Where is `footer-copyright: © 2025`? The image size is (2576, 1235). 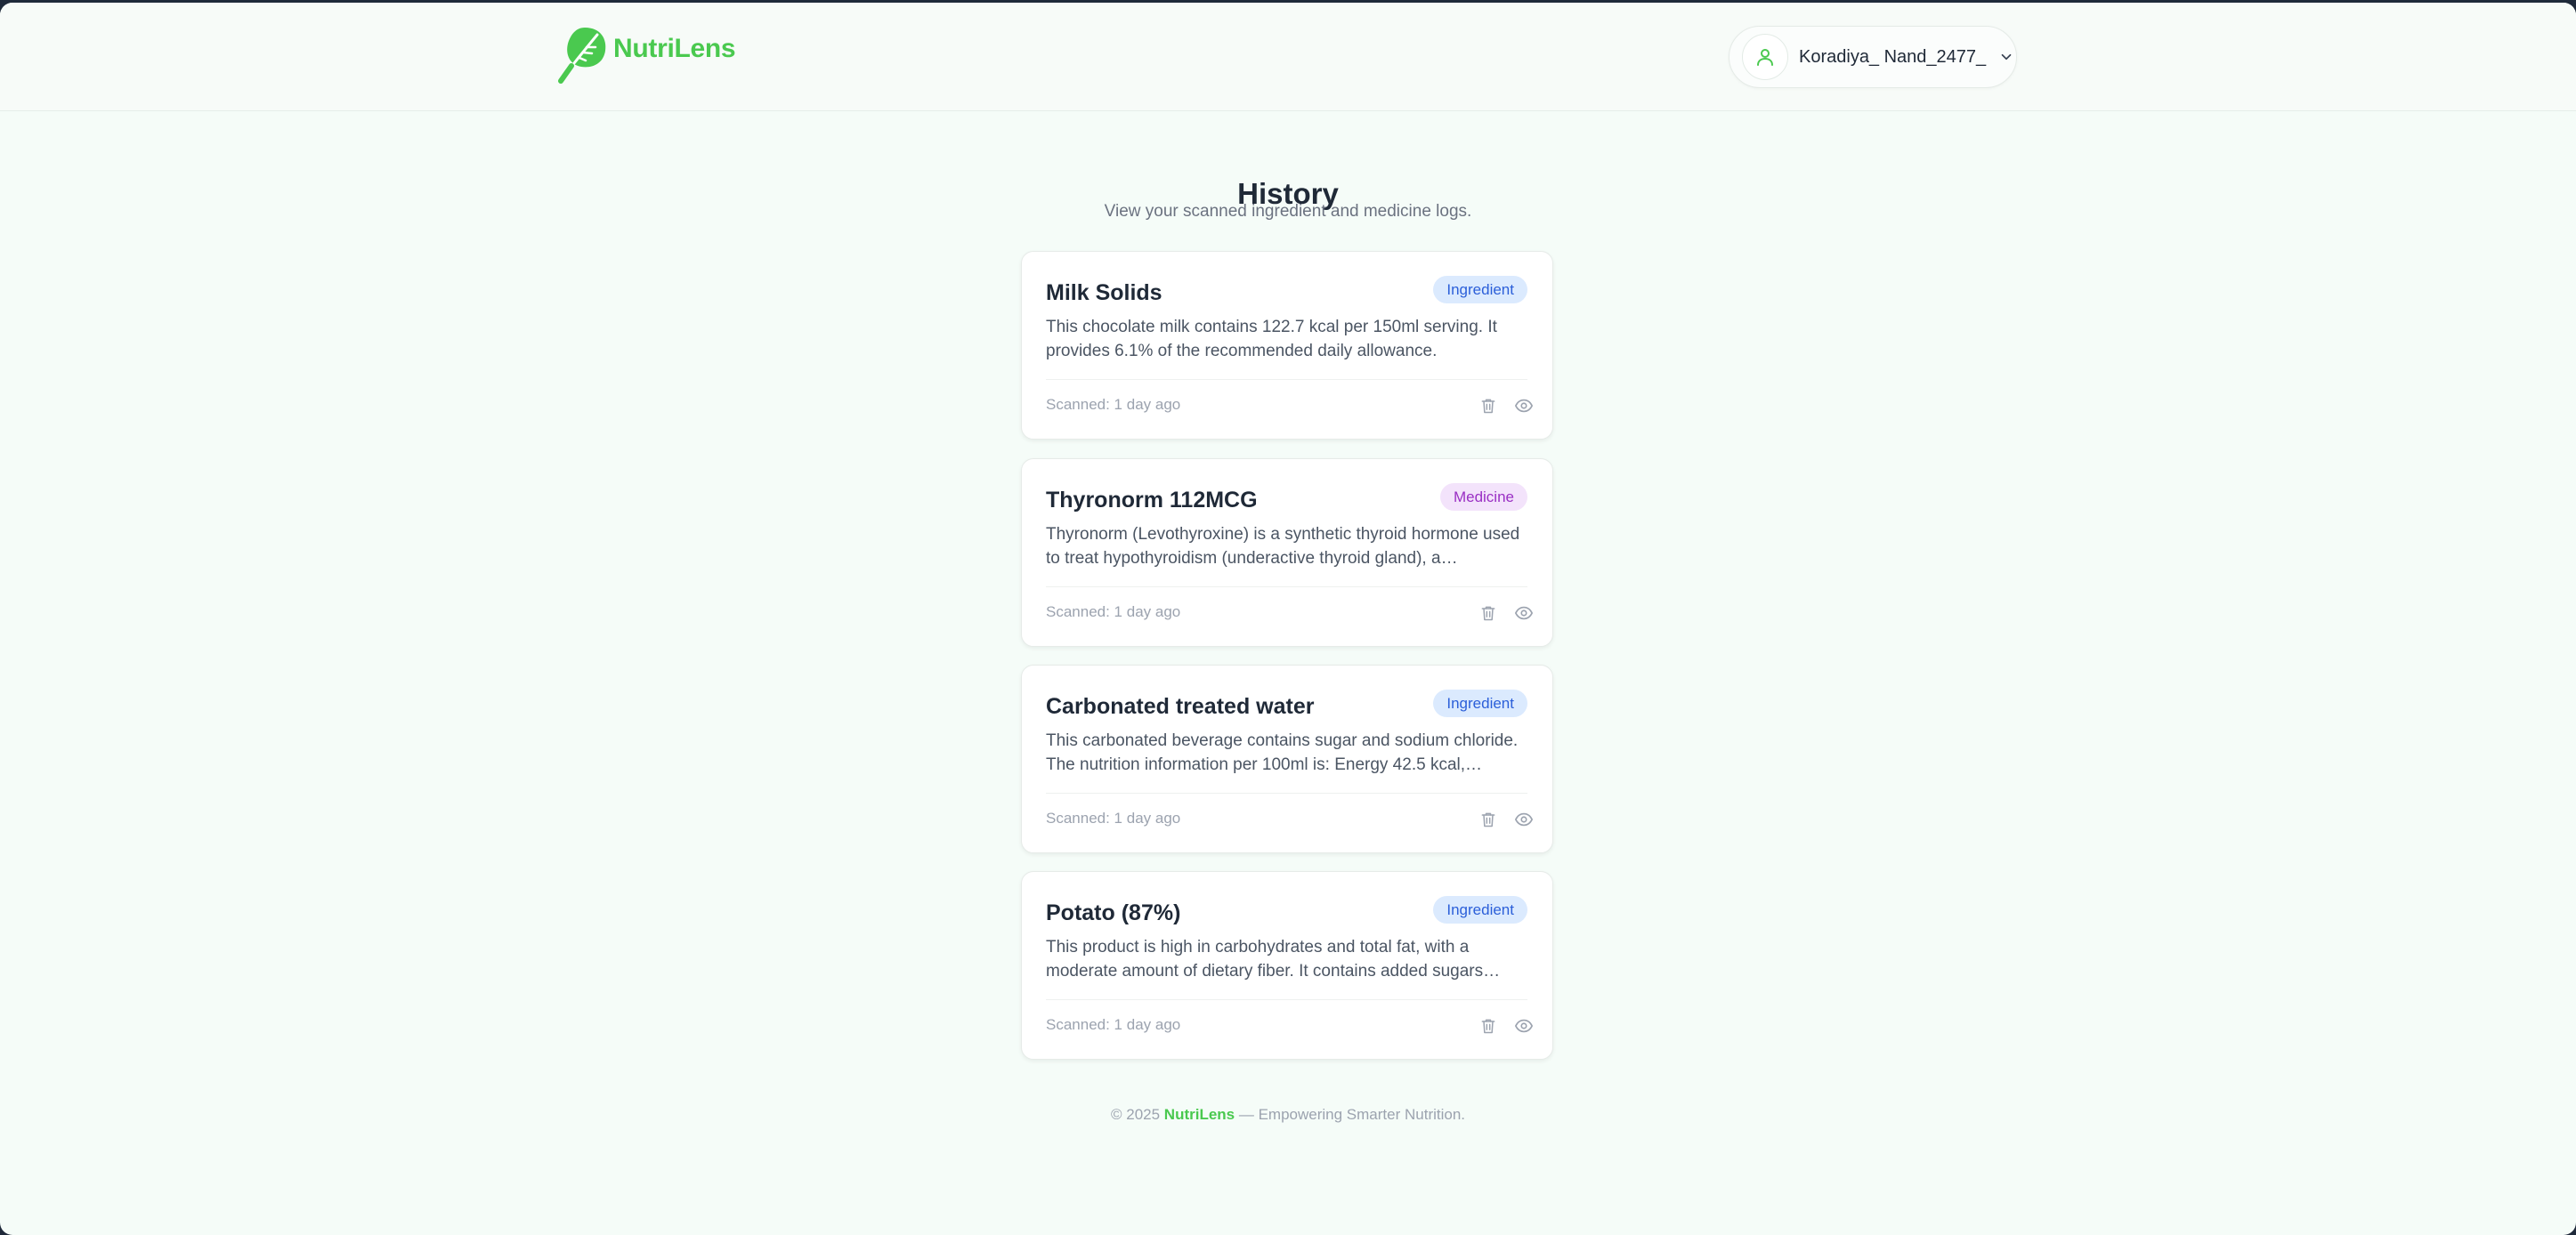
footer-copyright: © 2025 is located at coordinates (1135, 1114).